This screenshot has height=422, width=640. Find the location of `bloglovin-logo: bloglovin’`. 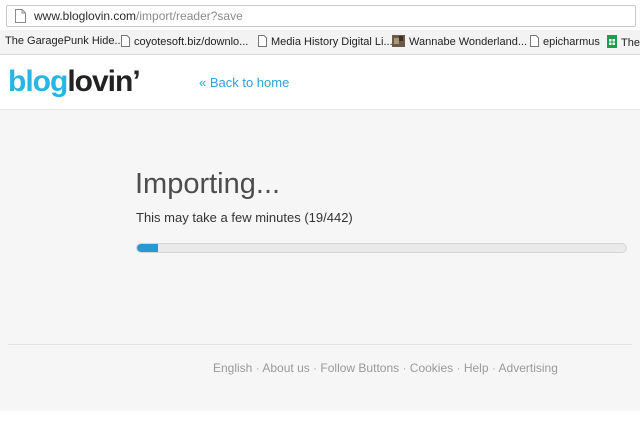

bloglovin-logo: bloglovin’ is located at coordinates (74, 82).